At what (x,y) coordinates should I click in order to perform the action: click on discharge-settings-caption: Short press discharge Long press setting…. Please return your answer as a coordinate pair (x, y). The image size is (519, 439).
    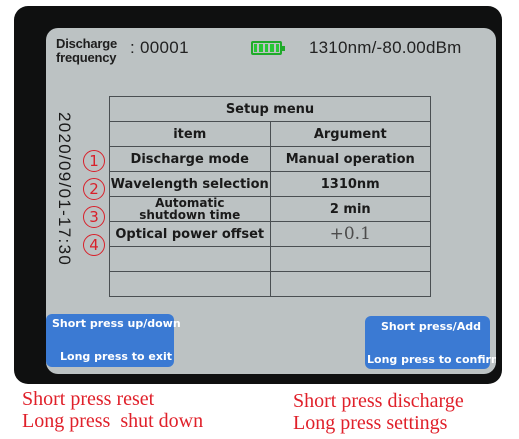
    Looking at the image, I should click on (378, 412).